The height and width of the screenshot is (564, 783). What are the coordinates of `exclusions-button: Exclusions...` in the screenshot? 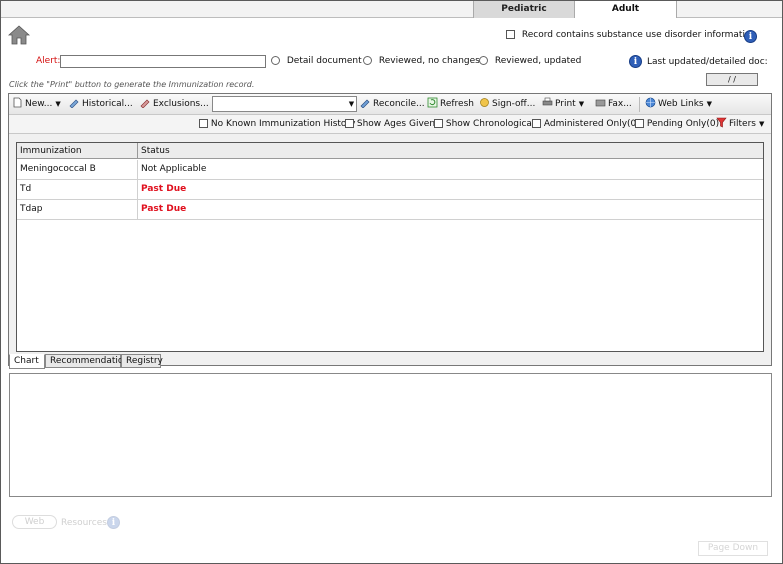 It's located at (174, 104).